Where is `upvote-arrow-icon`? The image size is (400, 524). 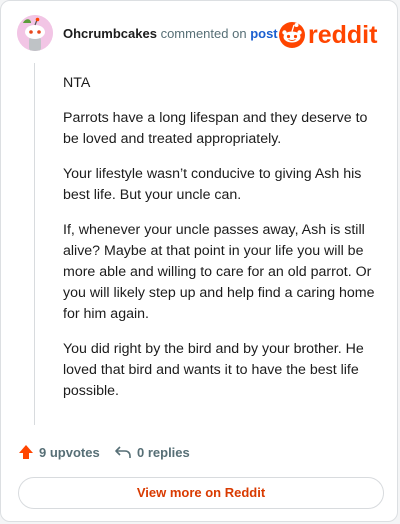
upvote-arrow-icon is located at coordinates (26, 452).